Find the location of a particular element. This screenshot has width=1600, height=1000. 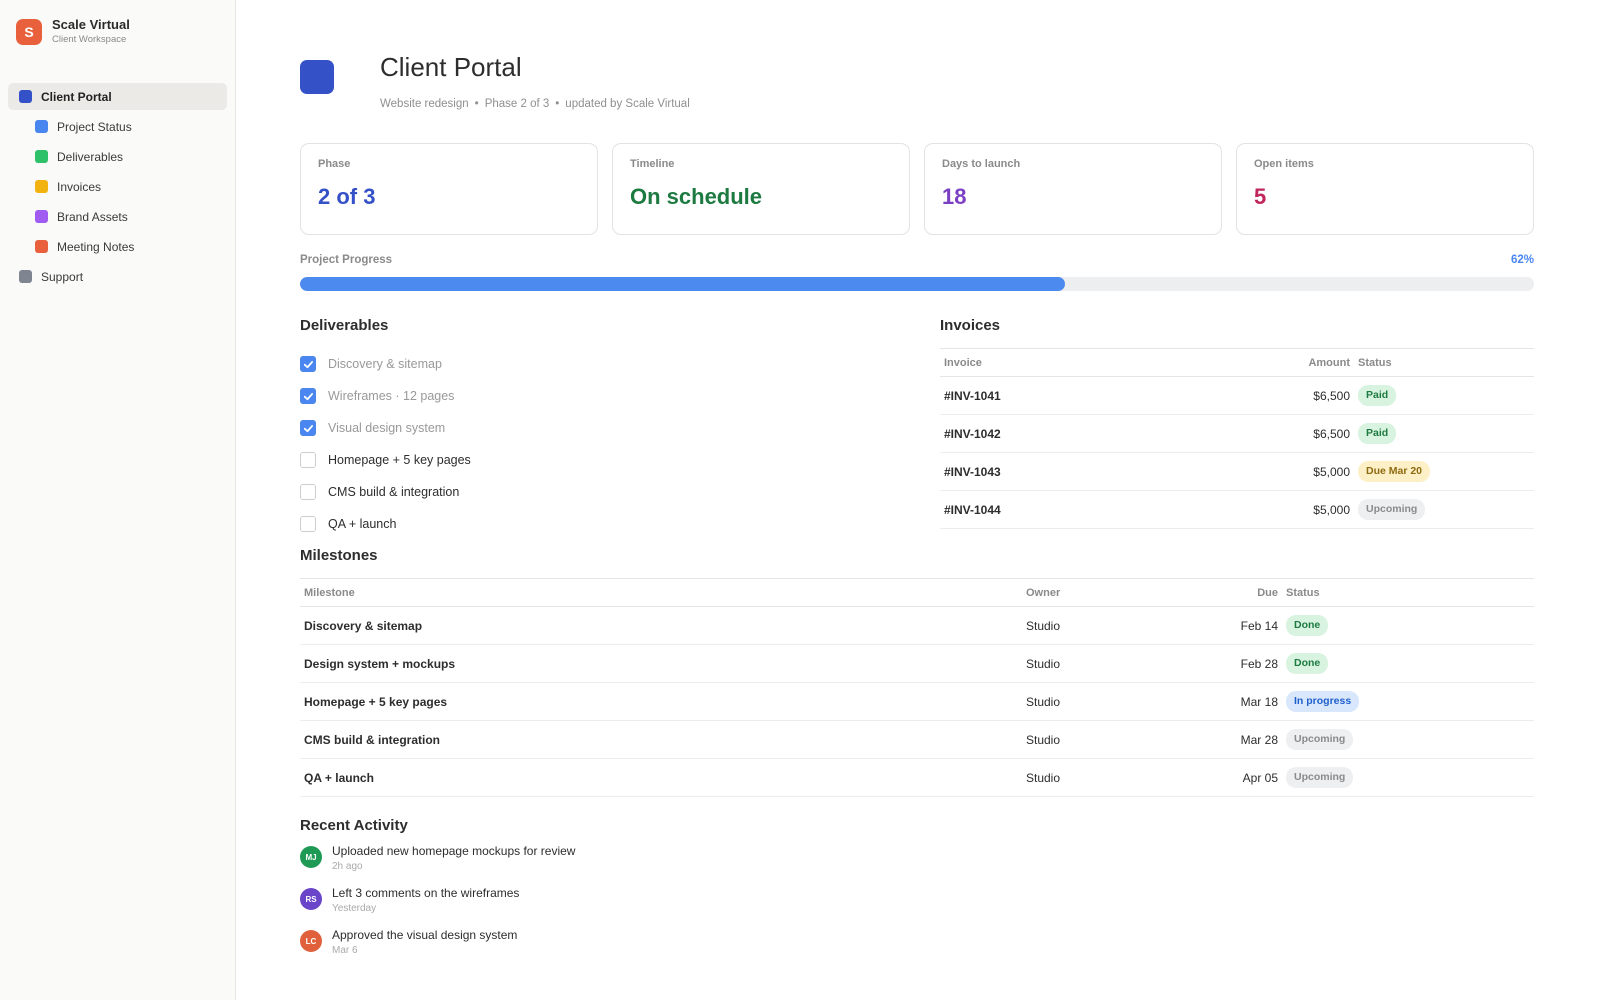

invoice-id: #INV-1043 is located at coordinates (1087, 471).